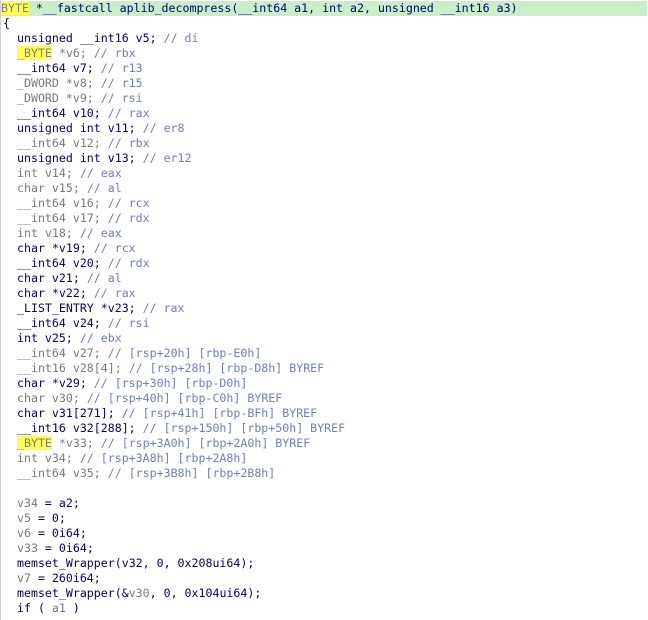  What do you see at coordinates (59, 83) in the screenshot?
I see `code-token: _DWORD *v8;` at bounding box center [59, 83].